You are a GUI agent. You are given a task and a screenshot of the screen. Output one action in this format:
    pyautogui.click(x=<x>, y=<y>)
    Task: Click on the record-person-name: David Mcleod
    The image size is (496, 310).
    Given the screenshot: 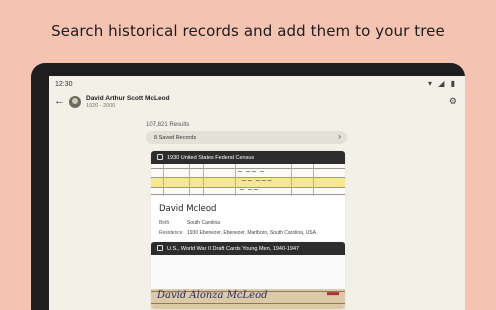 What is the action you would take?
    pyautogui.click(x=188, y=209)
    